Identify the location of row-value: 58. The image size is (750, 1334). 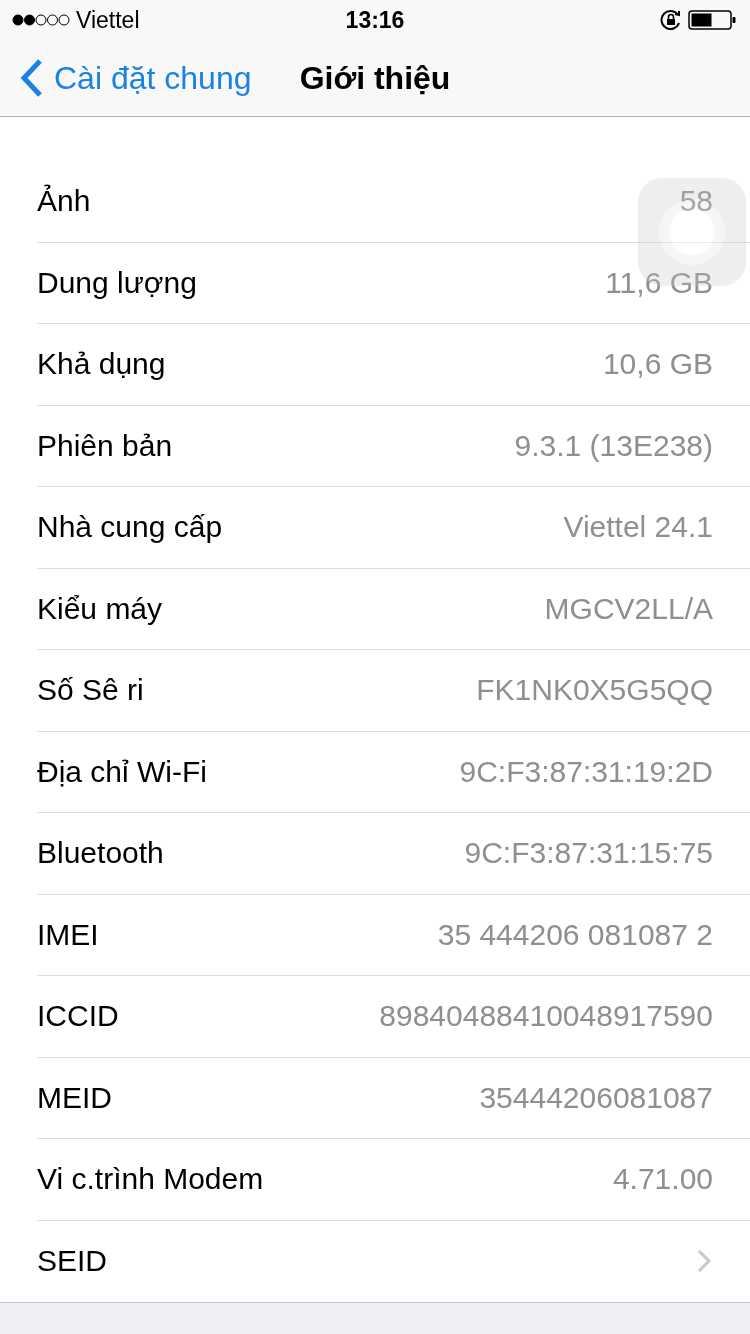
(696, 201).